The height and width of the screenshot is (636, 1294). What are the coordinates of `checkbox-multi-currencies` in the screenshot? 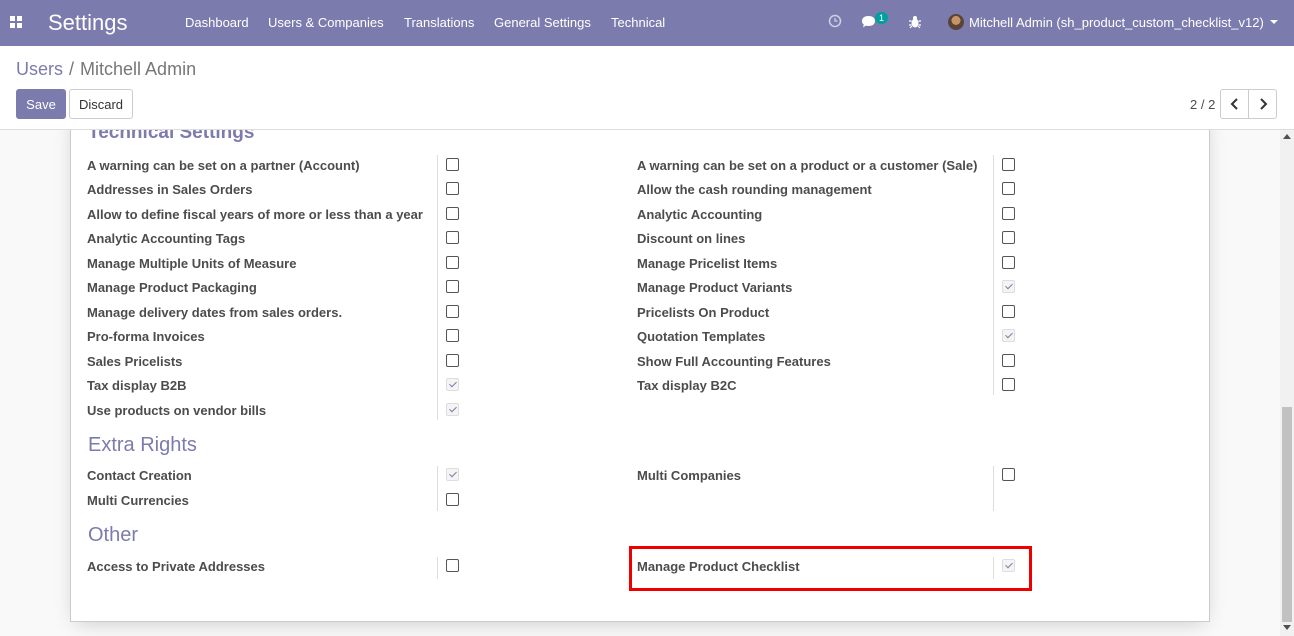 It's located at (452, 499).